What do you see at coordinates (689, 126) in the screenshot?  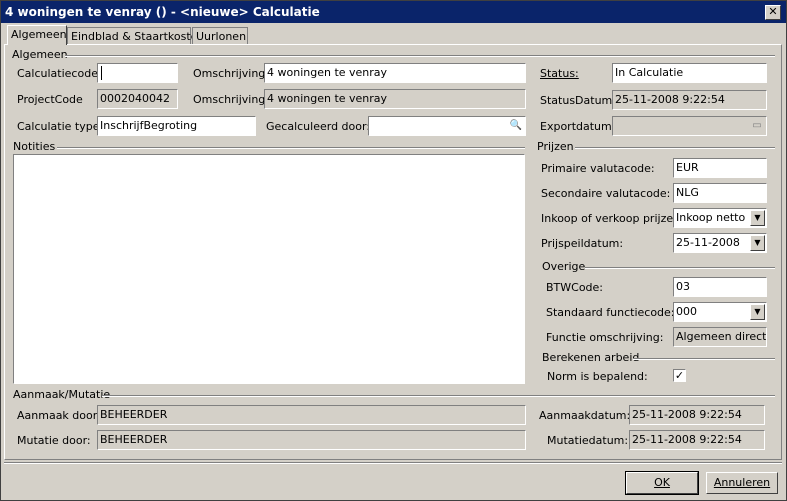 I see `exportdatum-field: ▭` at bounding box center [689, 126].